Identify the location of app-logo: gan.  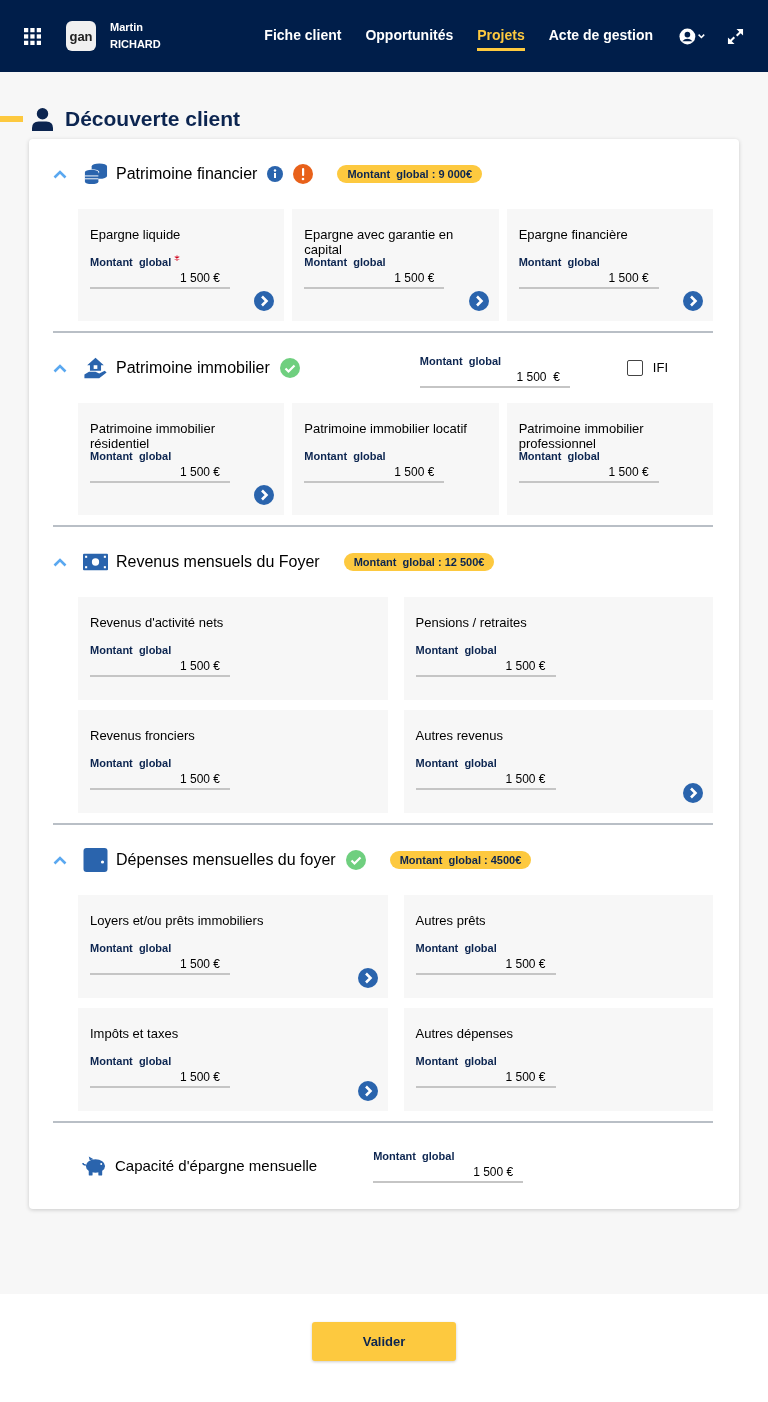
(81, 36).